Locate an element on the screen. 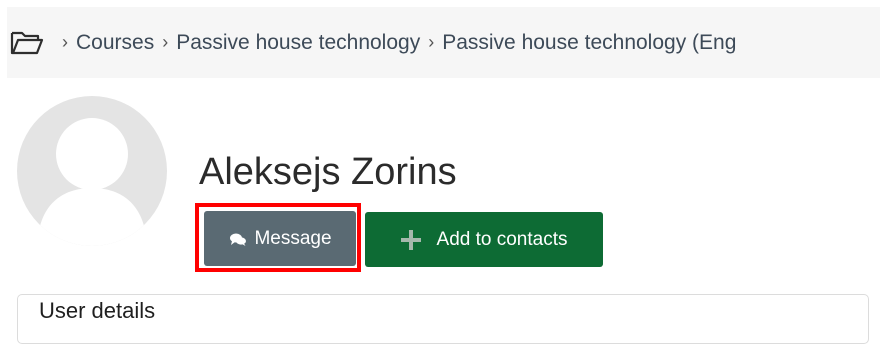 The image size is (880, 344). breadcrumb-item-courses: Courses is located at coordinates (115, 43).